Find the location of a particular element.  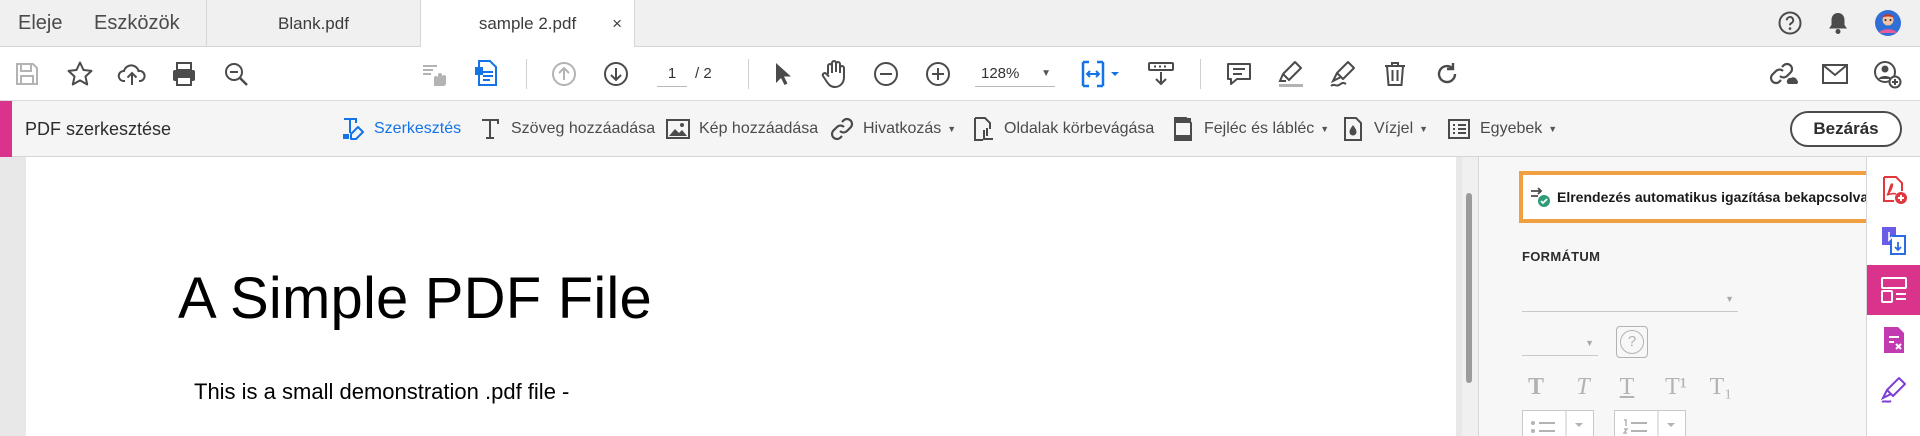

fill-form-icon is located at coordinates (1893, 340).